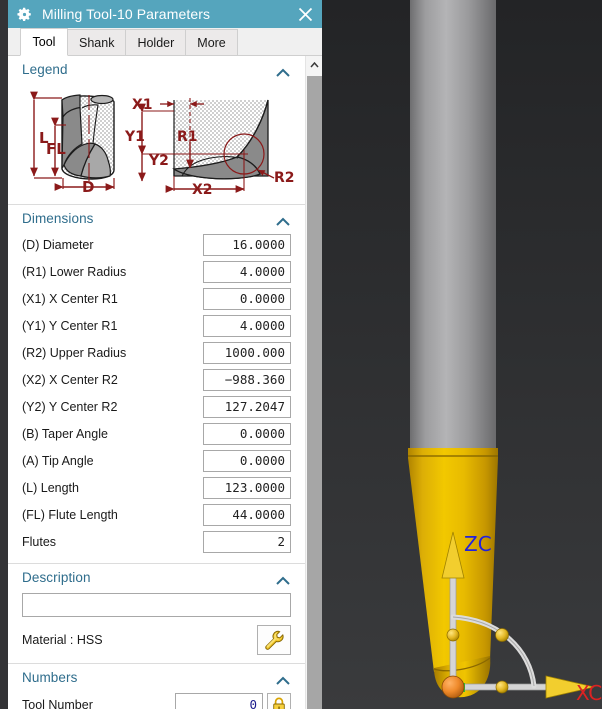  I want to click on gear-icon, so click(24, 14).